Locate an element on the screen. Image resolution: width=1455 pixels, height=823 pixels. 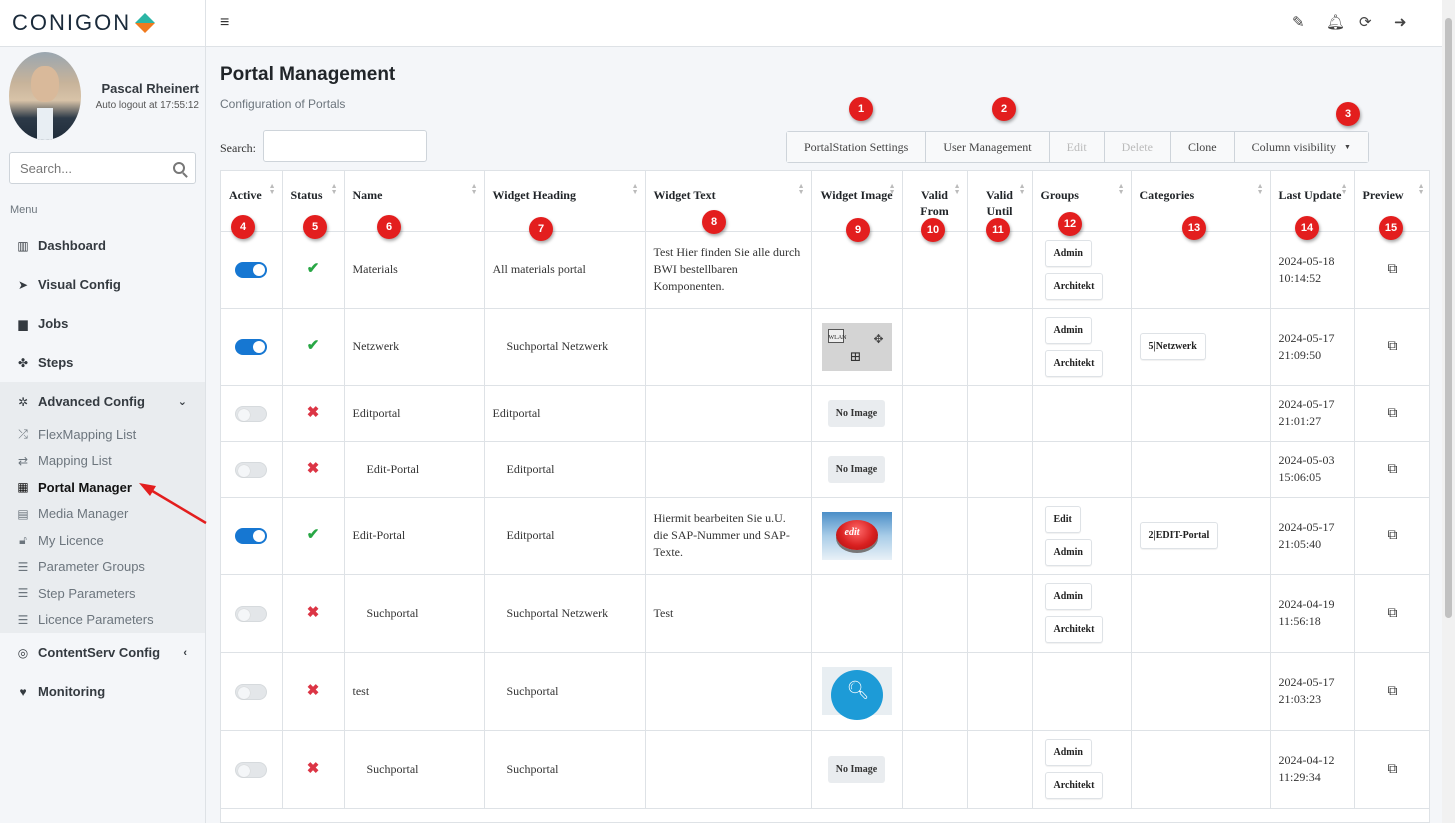
bell-icon: 🔔︎ is located at coordinates (1335, 22).